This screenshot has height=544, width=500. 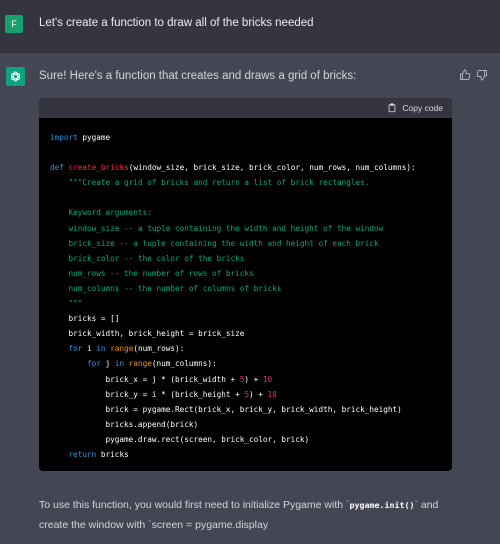 I want to click on code-token: i, so click(x=89, y=349).